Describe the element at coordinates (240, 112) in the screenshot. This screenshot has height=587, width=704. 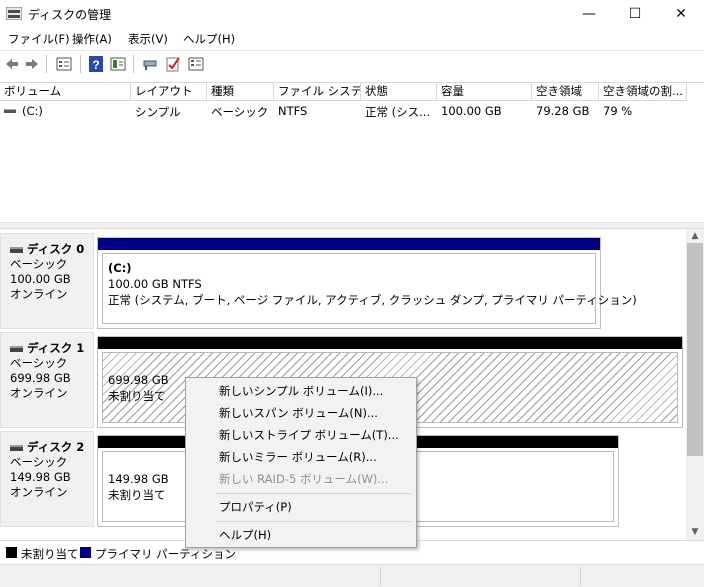
I see `cell-type: ベーシック` at that location.